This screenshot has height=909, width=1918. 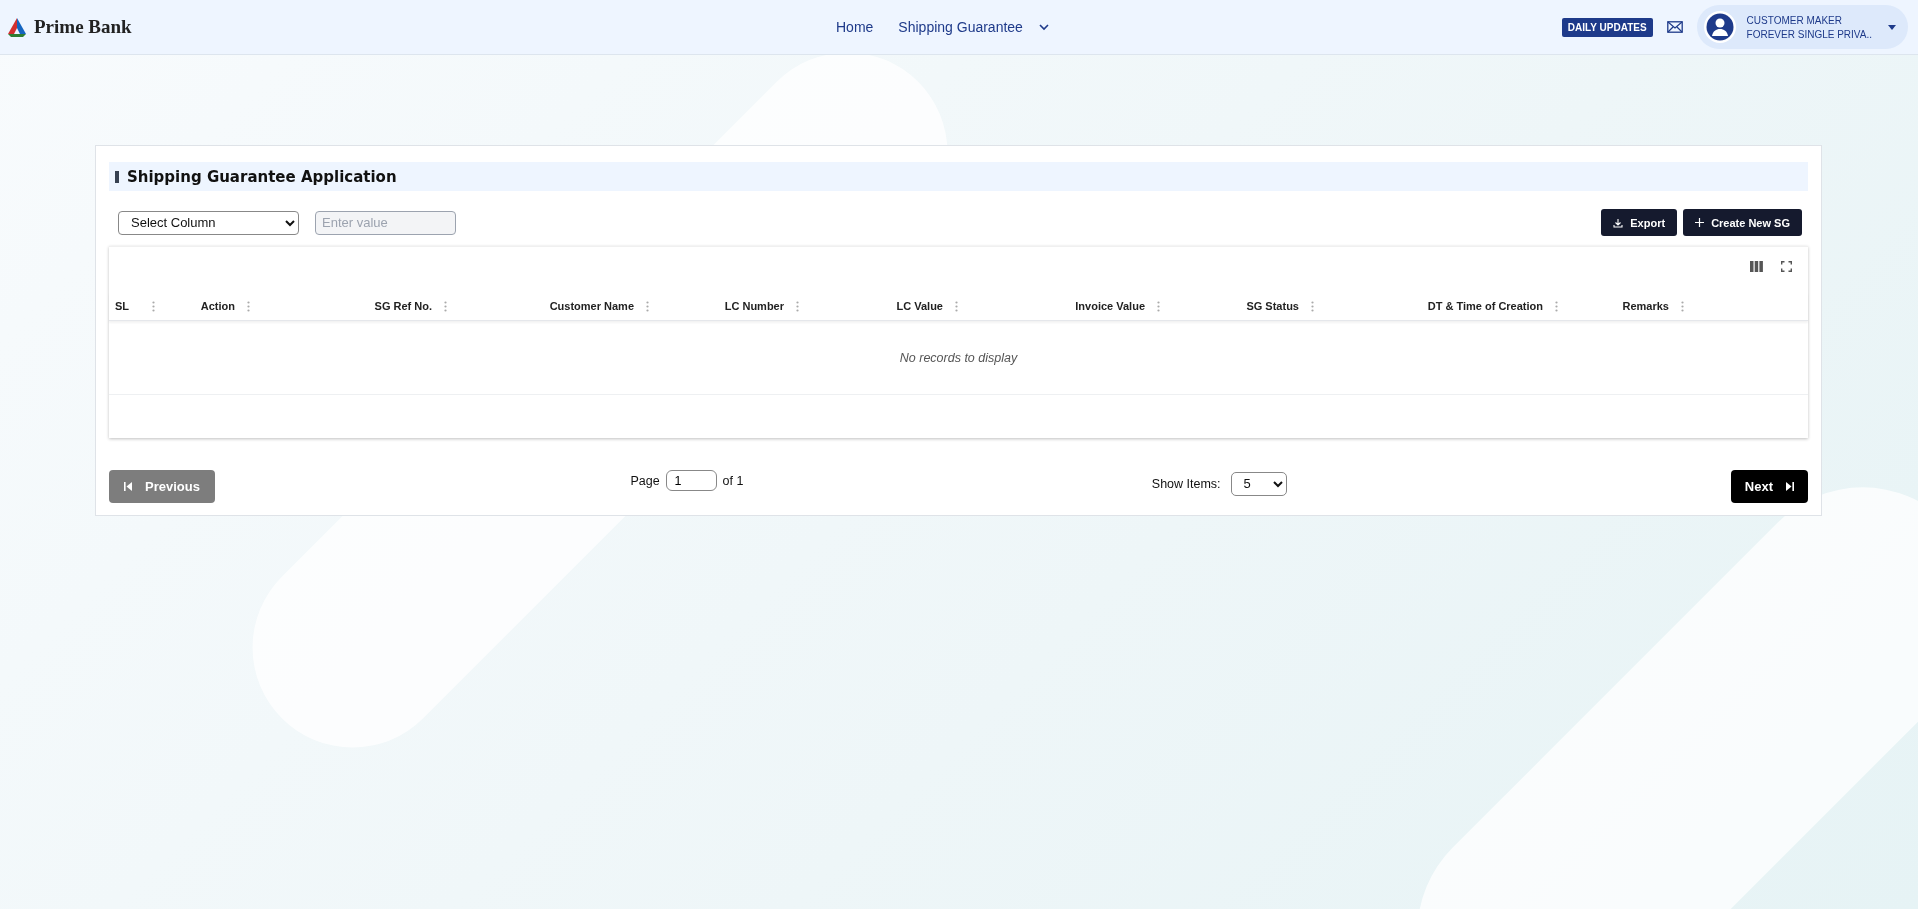 I want to click on show-items-label: Show Items:, so click(x=1186, y=483).